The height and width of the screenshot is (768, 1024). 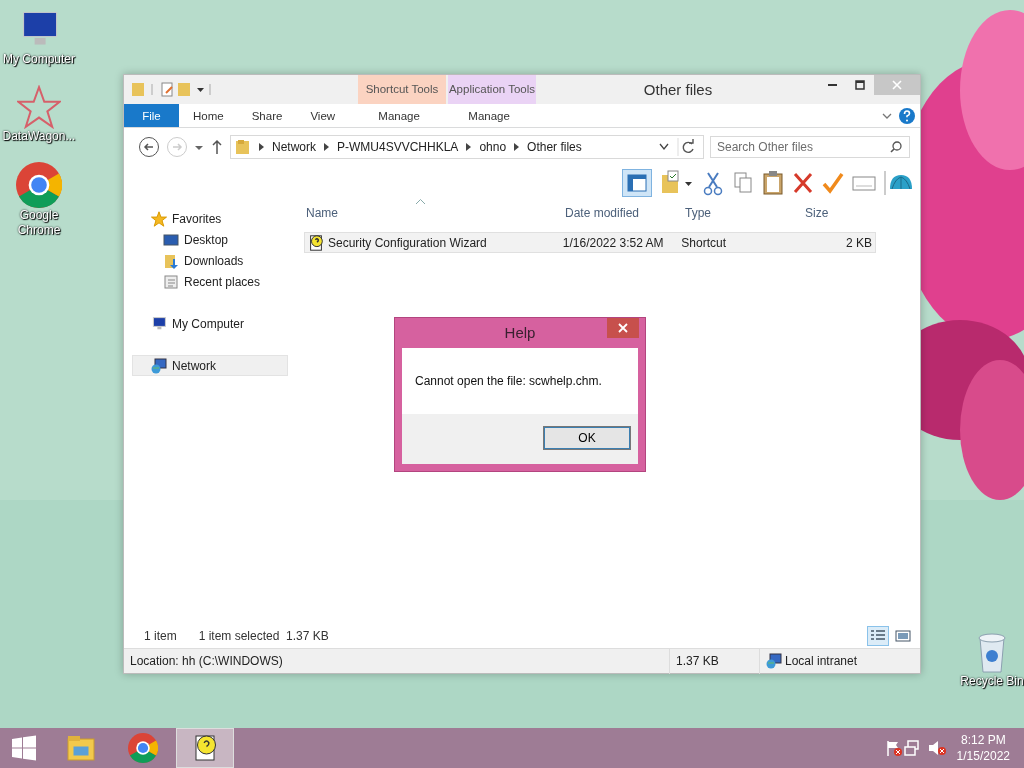 What do you see at coordinates (893, 748) in the screenshot?
I see `action-center-icon` at bounding box center [893, 748].